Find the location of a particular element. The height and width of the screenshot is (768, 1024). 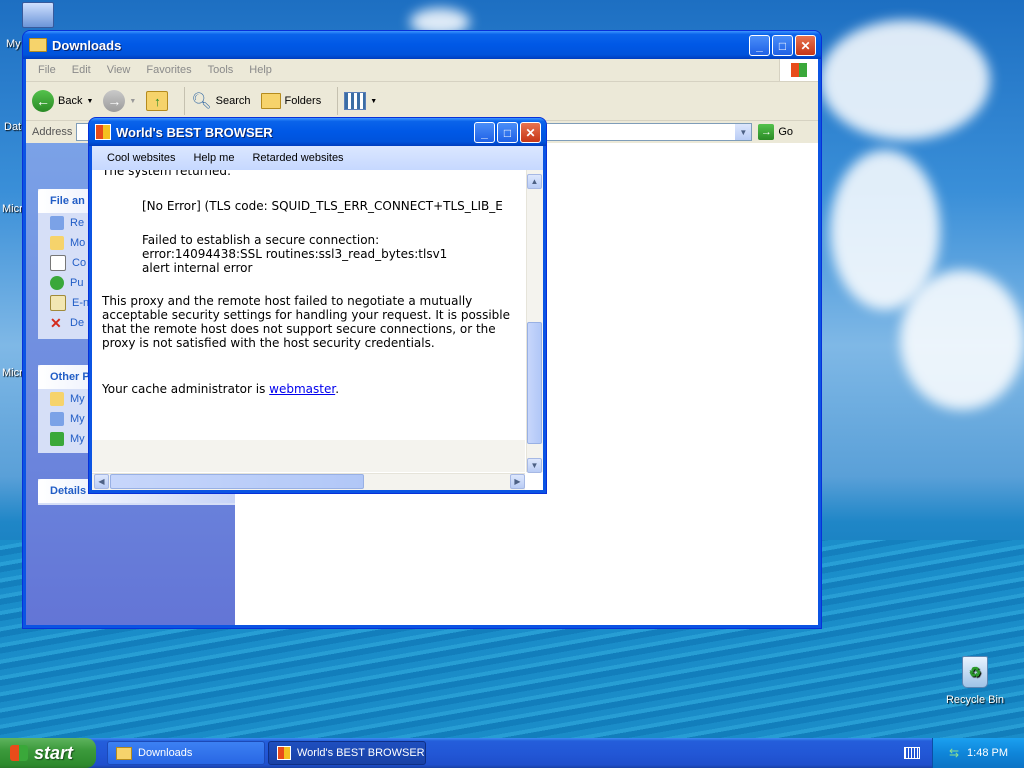

error-detail-3: alert internal error is located at coordinates (197, 268).